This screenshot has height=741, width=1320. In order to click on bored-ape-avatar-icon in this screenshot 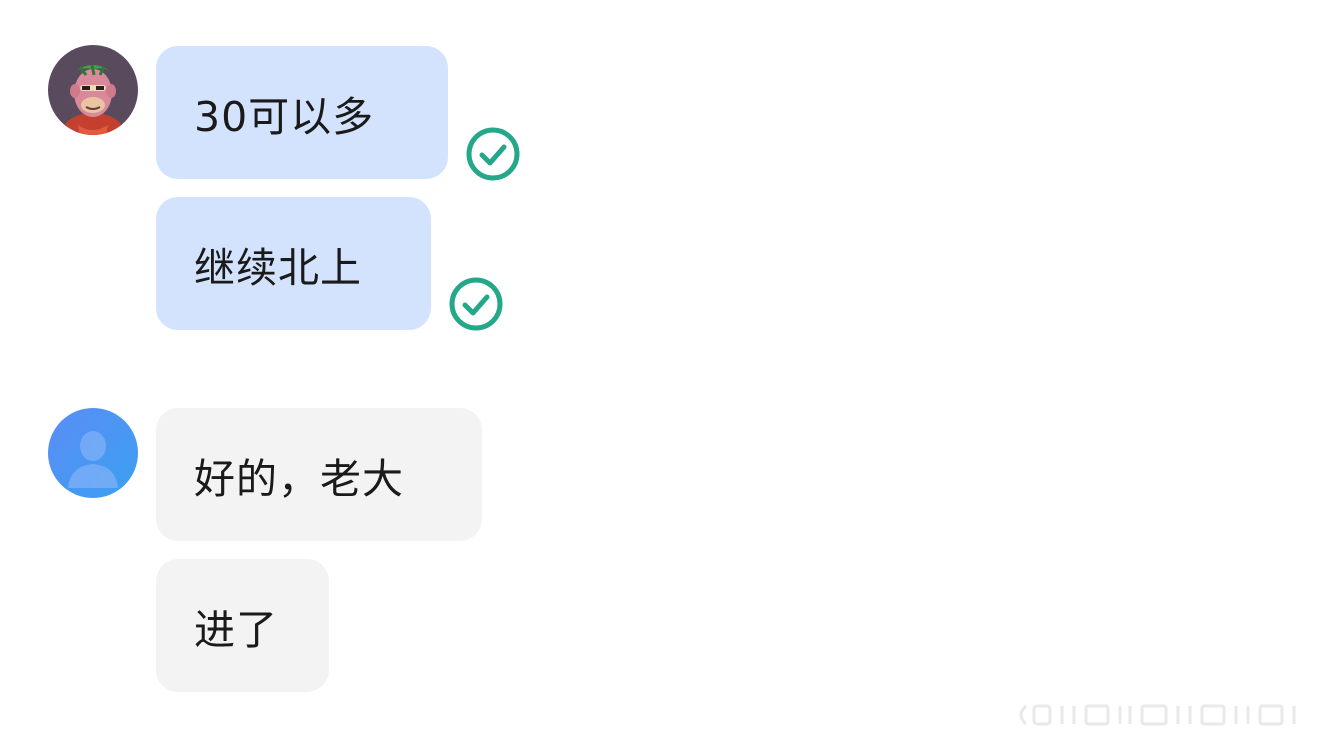, I will do `click(93, 90)`.